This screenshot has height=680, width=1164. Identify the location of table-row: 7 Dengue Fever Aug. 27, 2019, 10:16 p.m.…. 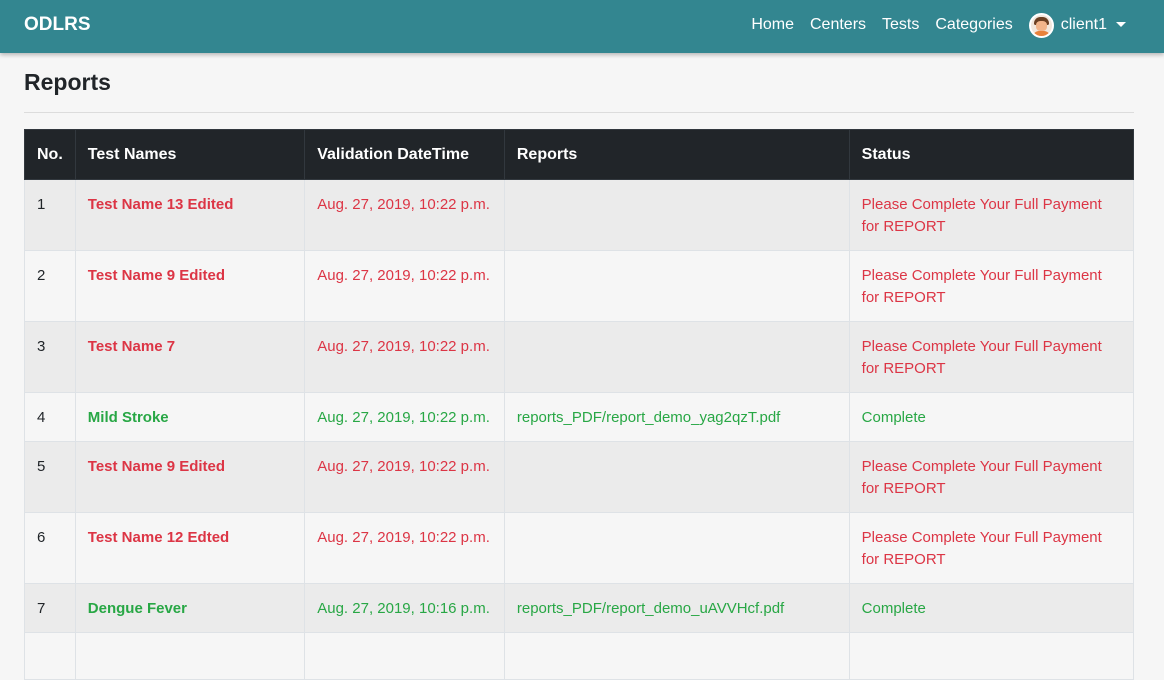
(579, 608).